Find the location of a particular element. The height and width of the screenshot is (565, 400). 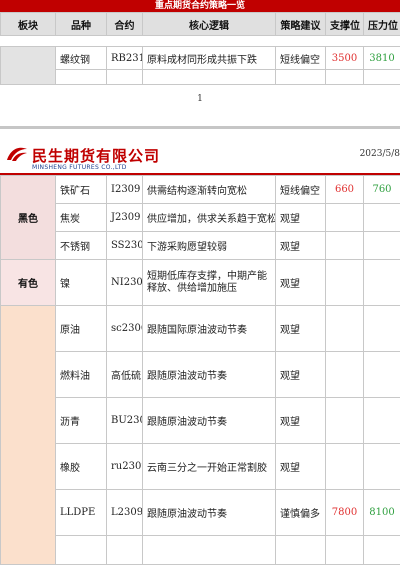

table-row: 黑色 铁矿石 I2309 供需结构逐渐转向宽松 短线偏空 660 760 is located at coordinates (200, 190).